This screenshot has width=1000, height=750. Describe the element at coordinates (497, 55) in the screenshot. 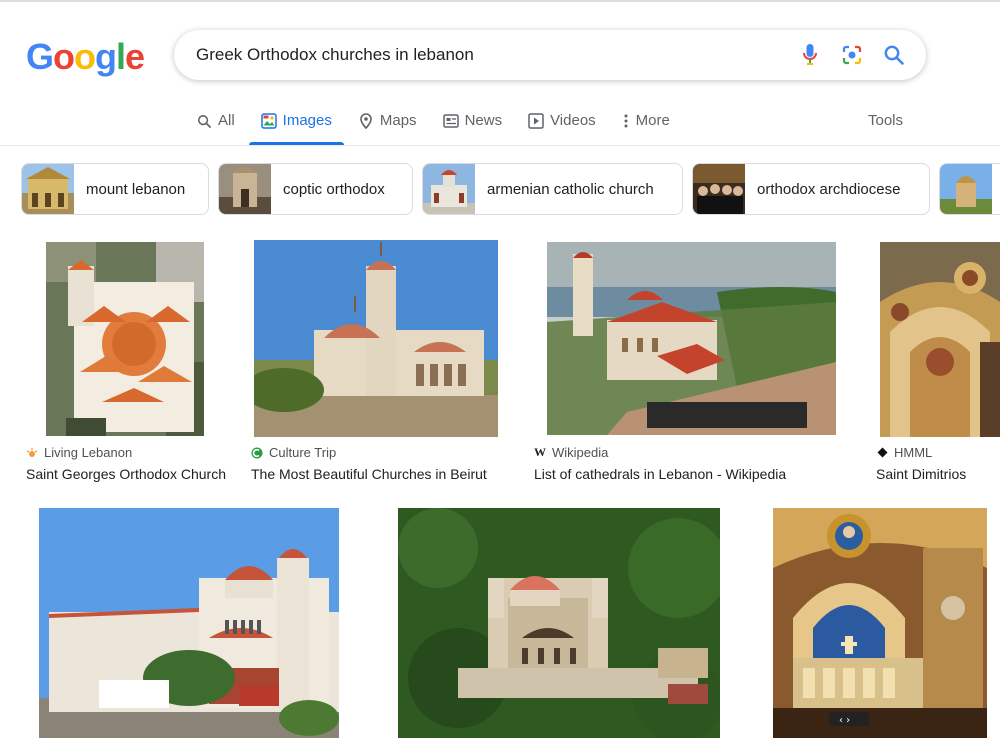

I see `search-input: Greek Orthodox churches in lebanon` at that location.